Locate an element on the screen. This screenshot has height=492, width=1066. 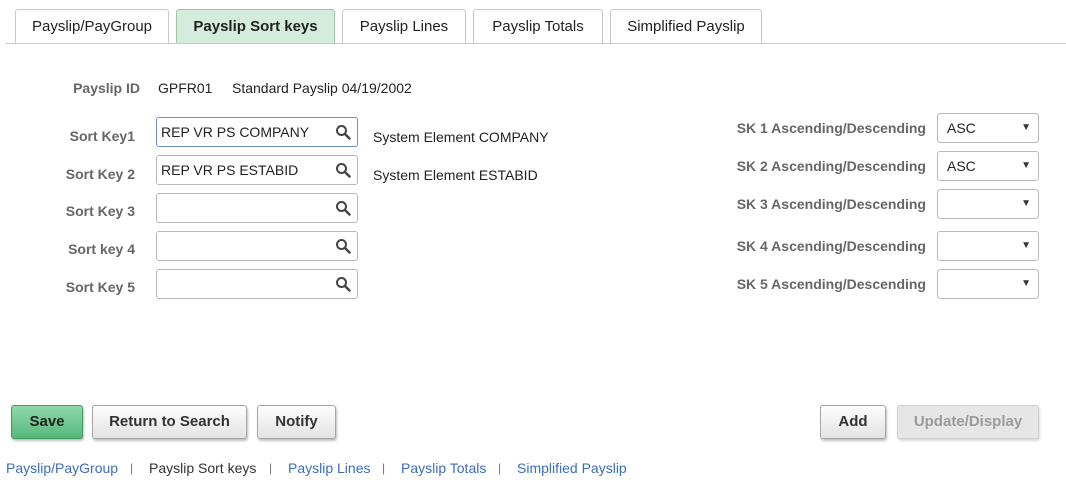
sort-key-4-label: Sort key 4 is located at coordinates (101, 249).